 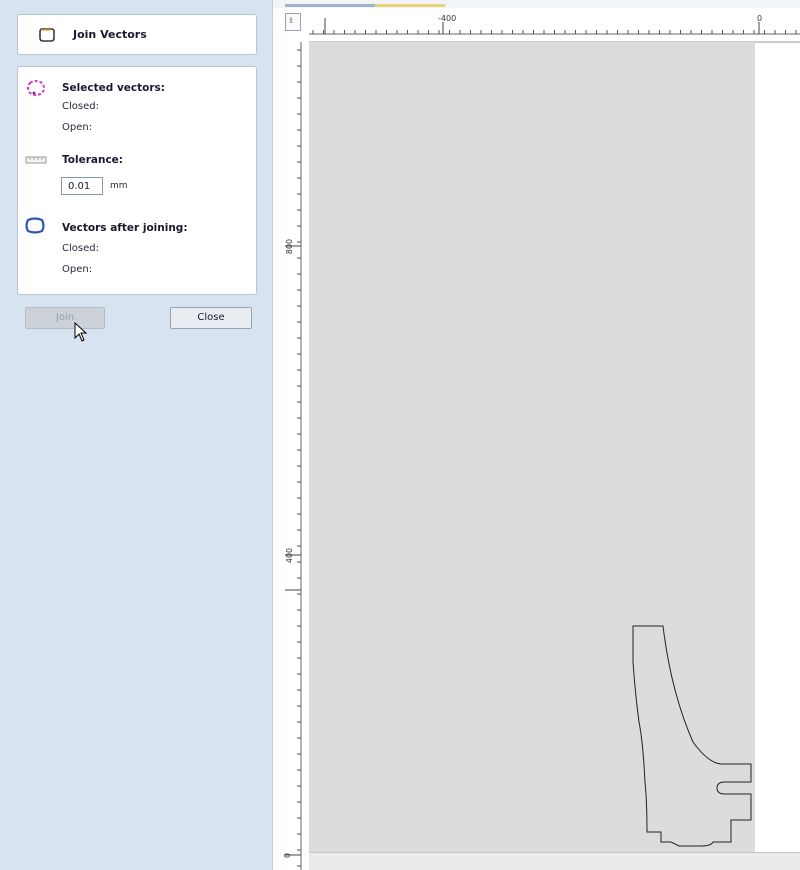 I want to click on h-ruler-label-minus400: -400, so click(x=447, y=18).